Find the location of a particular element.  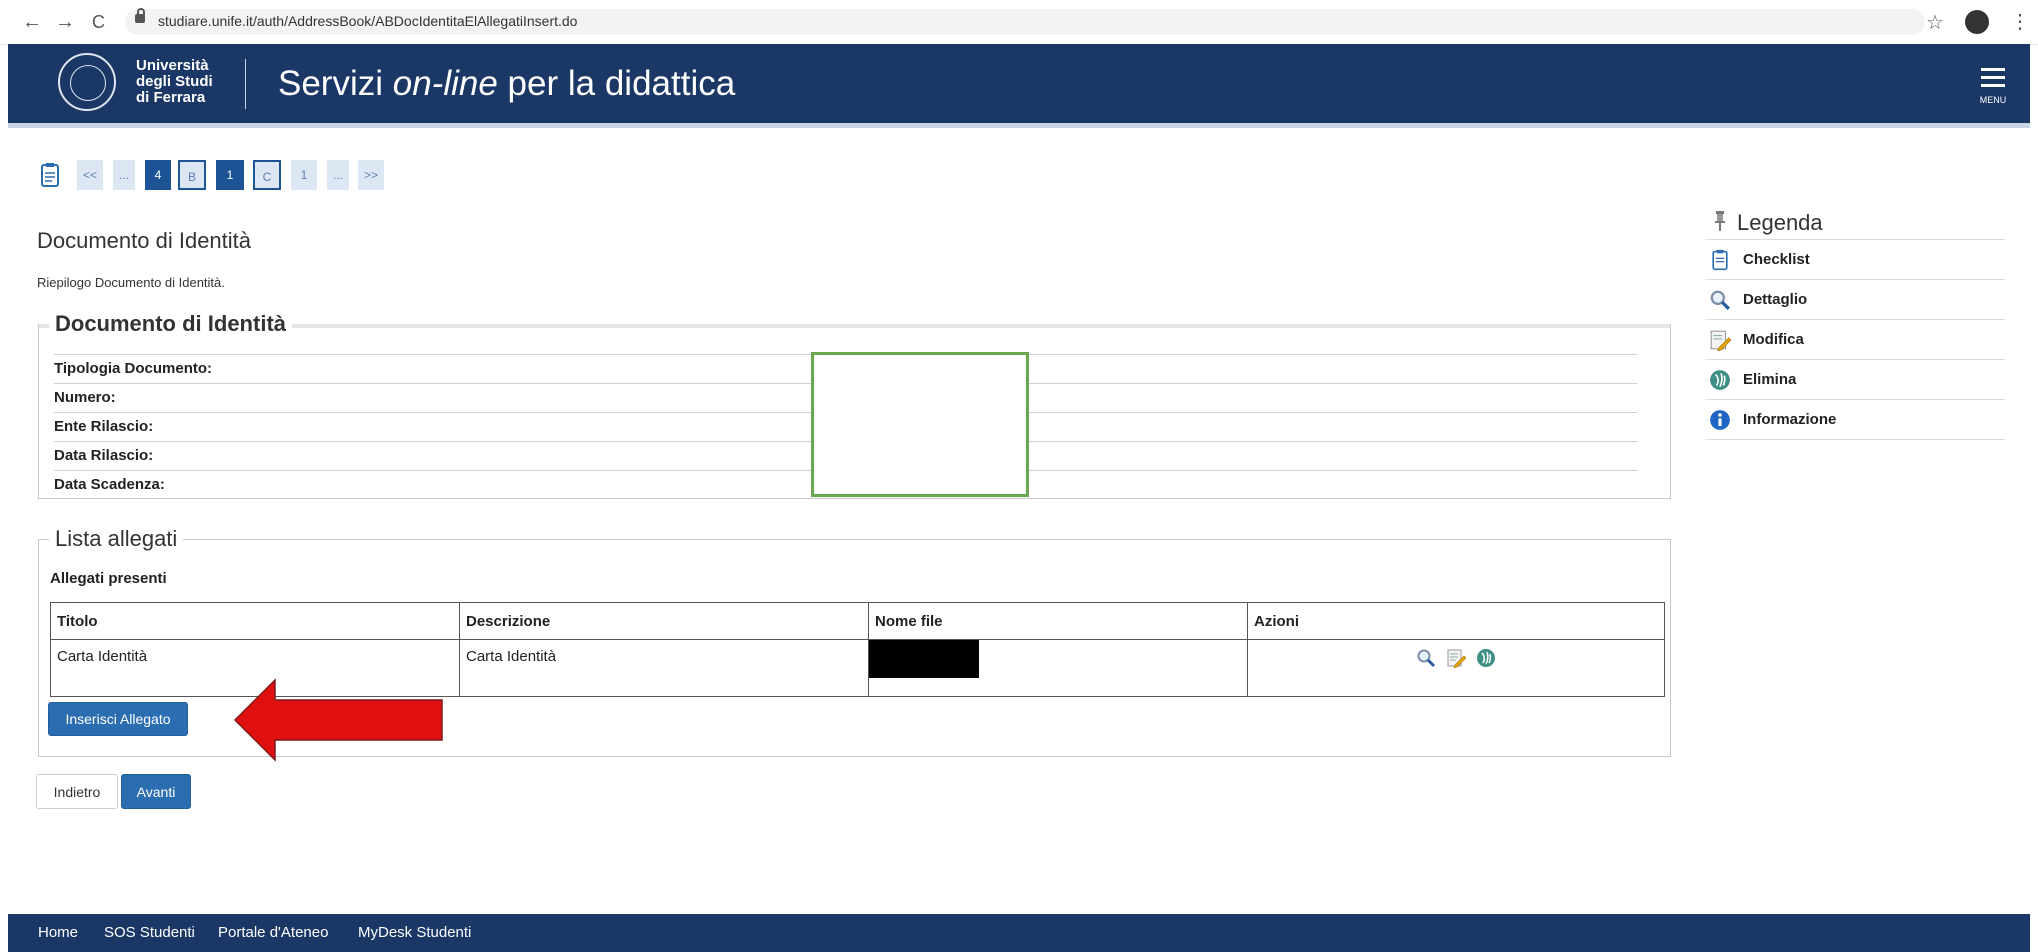

footer-link-mydesk-studenti: MyDesk Studenti is located at coordinates (414, 932).